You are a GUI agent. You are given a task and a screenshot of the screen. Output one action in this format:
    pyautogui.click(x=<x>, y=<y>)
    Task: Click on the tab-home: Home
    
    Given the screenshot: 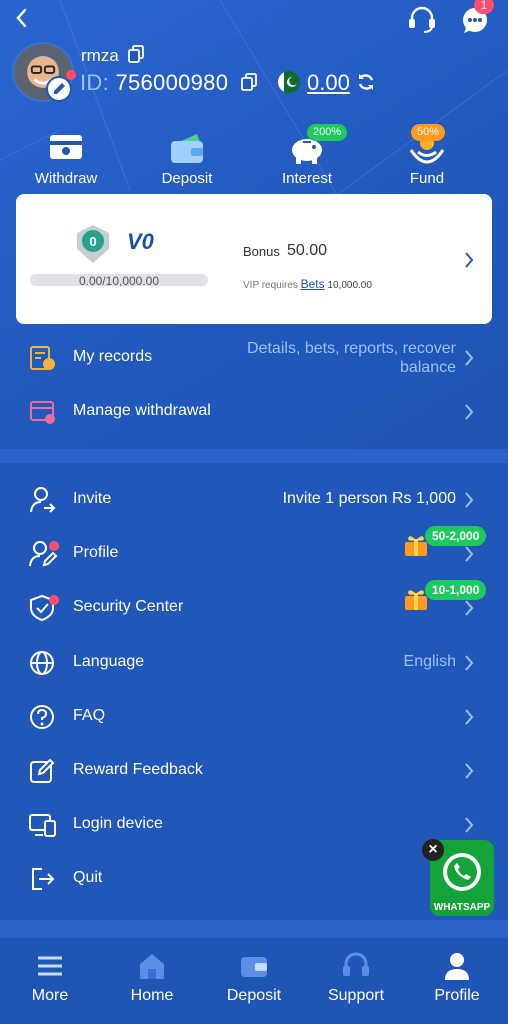 What is the action you would take?
    pyautogui.click(x=152, y=977)
    